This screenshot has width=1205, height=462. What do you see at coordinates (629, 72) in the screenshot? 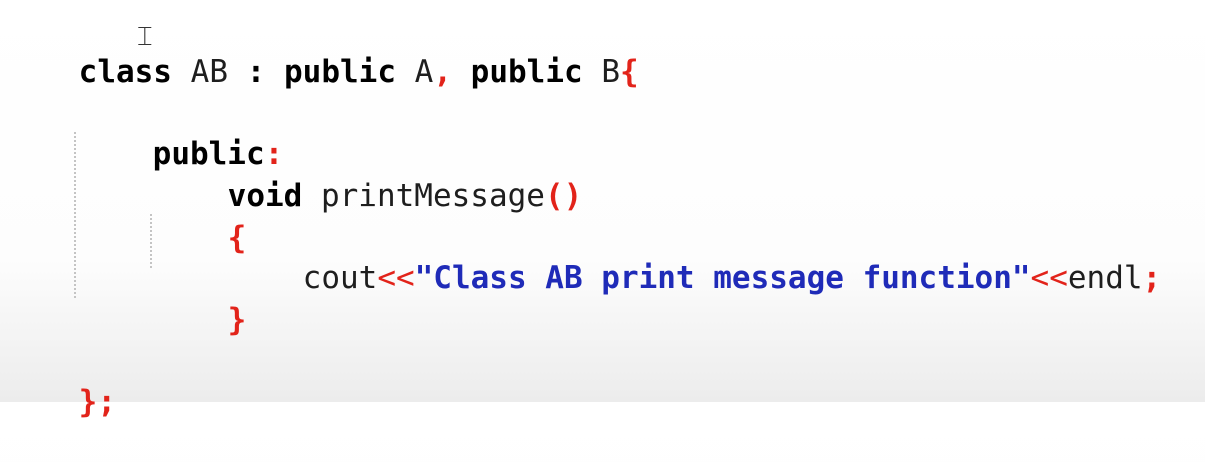
I see `open-brace: {` at bounding box center [629, 72].